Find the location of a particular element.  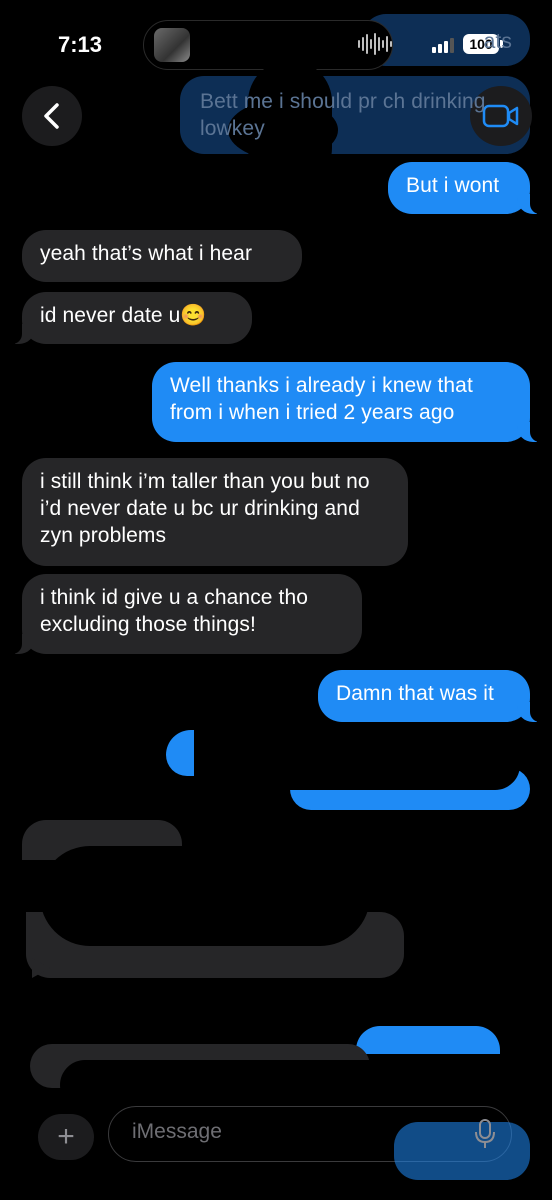

microphone-icon is located at coordinates (485, 1134).